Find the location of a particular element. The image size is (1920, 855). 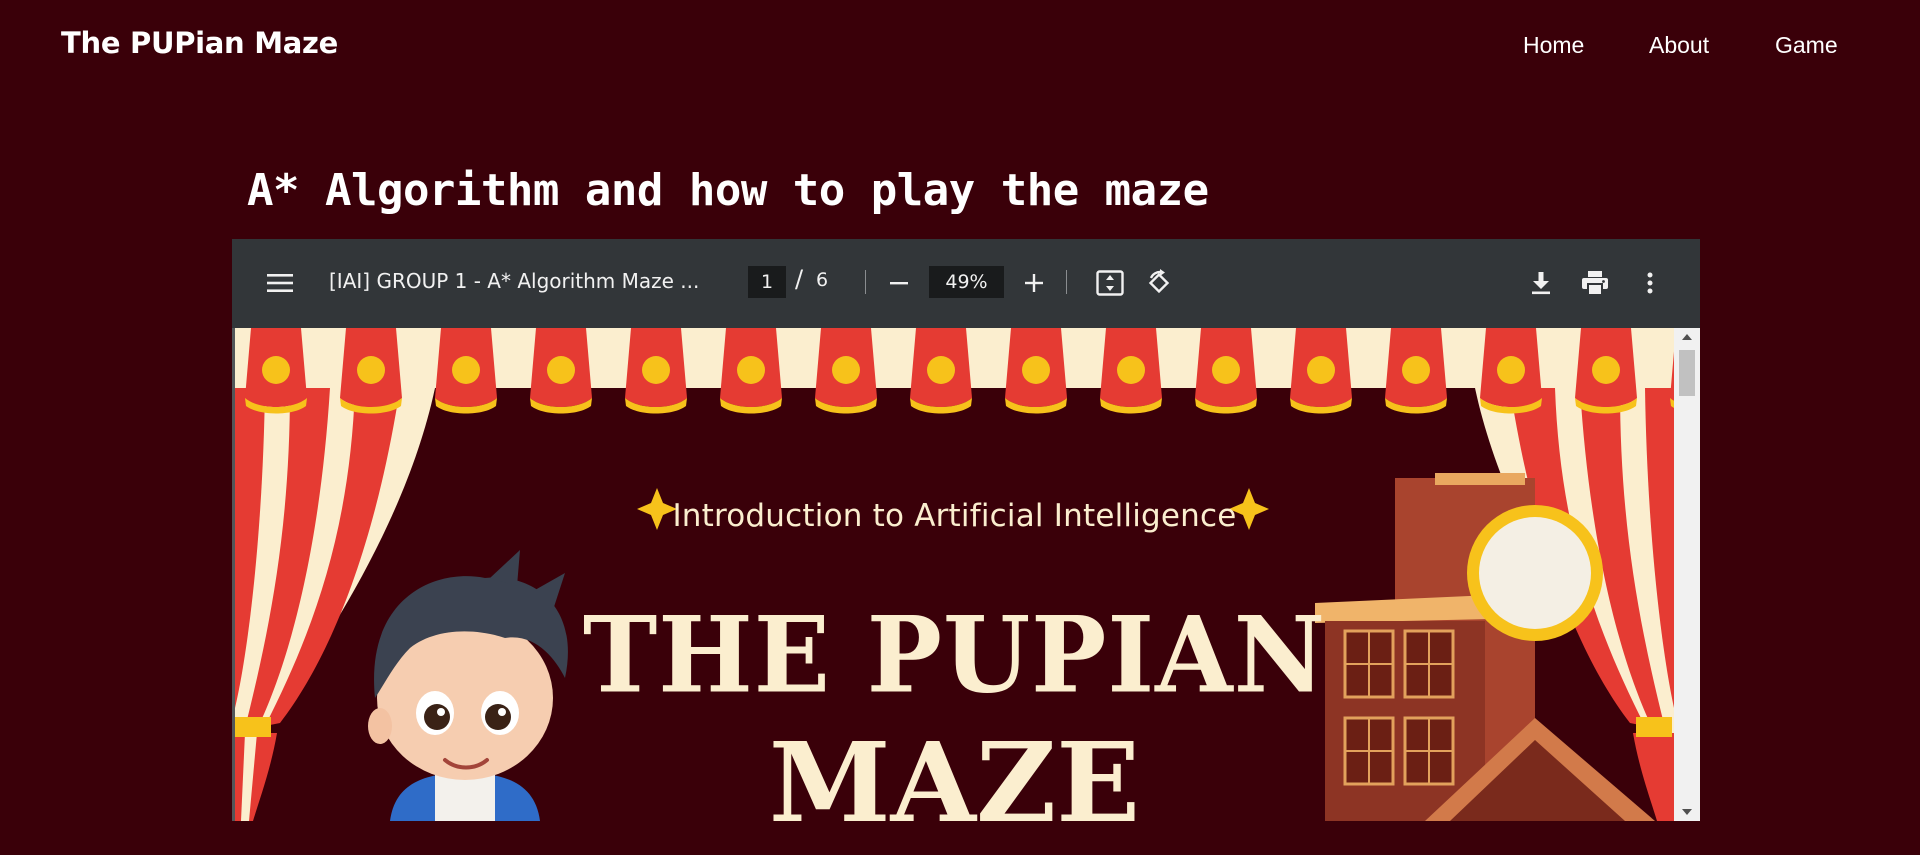

download-icon is located at coordinates (1541, 283).